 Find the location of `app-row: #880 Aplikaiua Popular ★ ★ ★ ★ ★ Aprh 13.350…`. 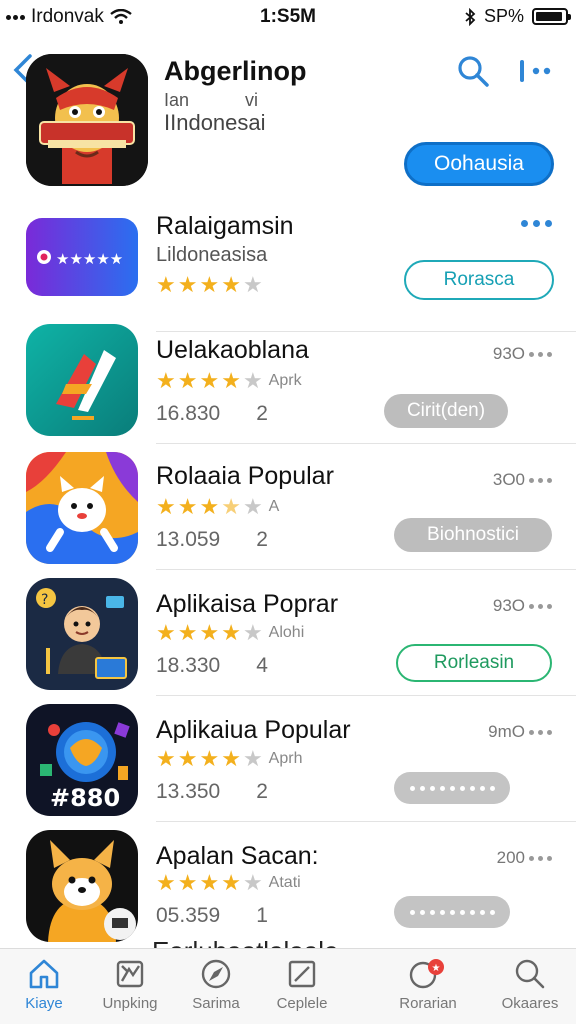

app-row: #880 Aplikaiua Popular ★ ★ ★ ★ ★ Aprh 13.350… is located at coordinates (288, 759).